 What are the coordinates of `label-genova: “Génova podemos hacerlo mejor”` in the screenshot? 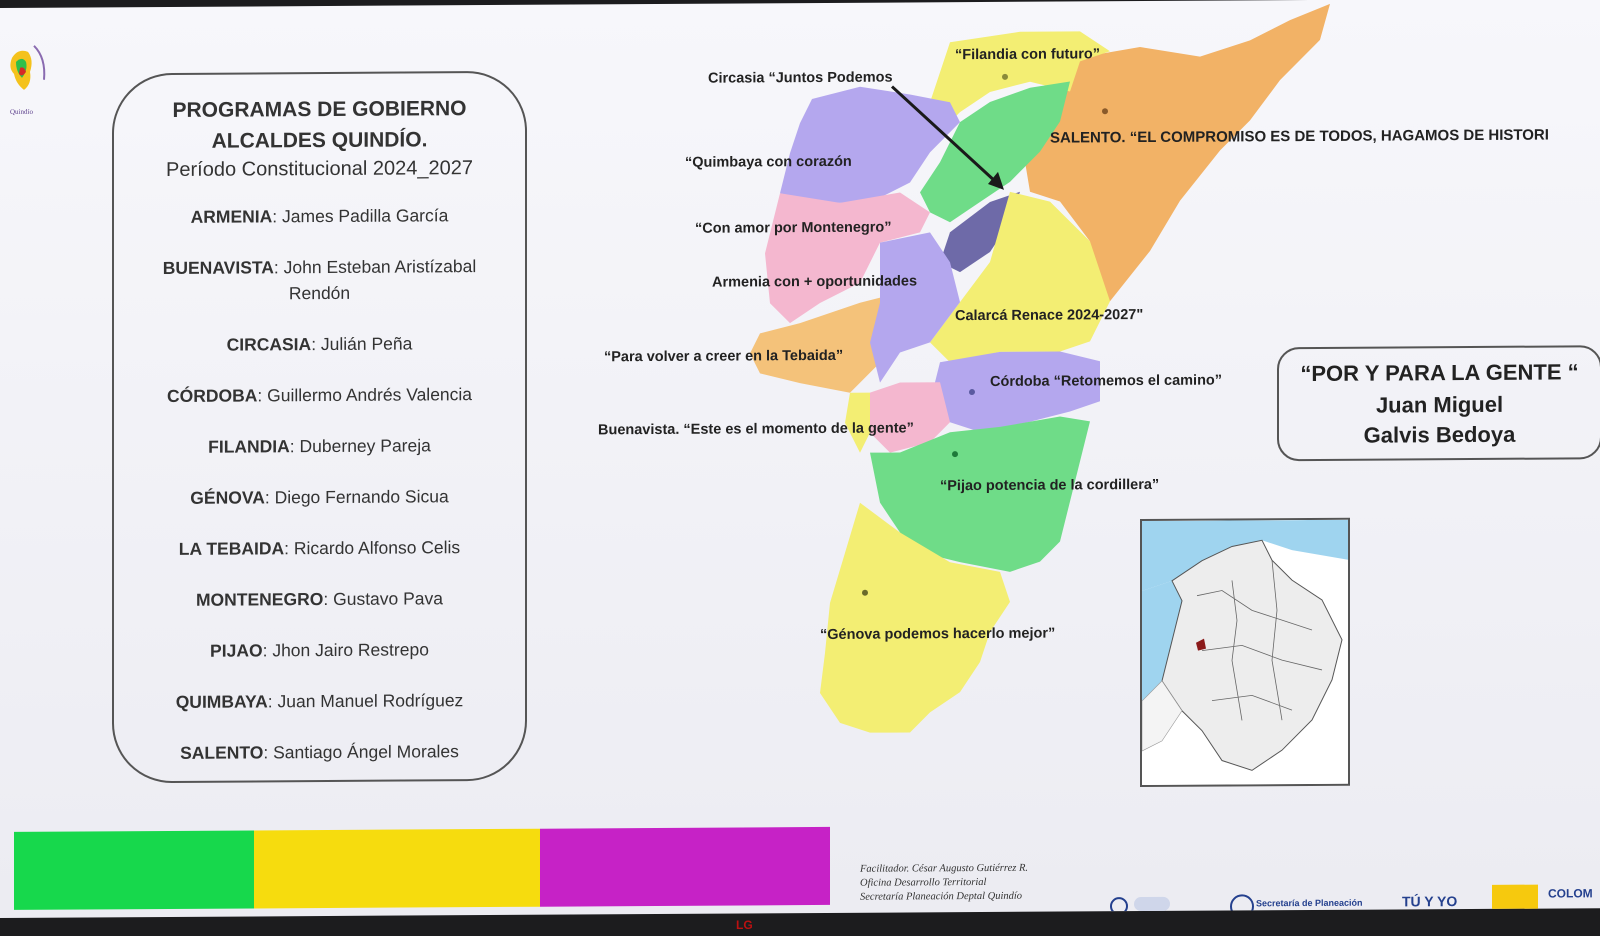 It's located at (937, 634).